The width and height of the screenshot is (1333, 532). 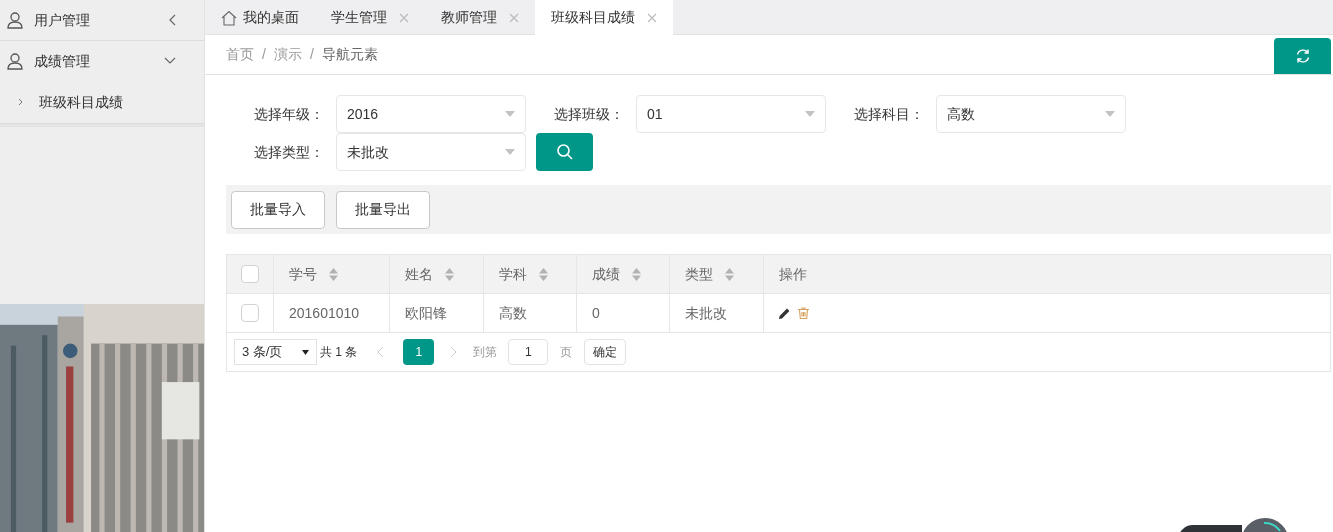 What do you see at coordinates (1031, 114) in the screenshot?
I see `select-field: 高数` at bounding box center [1031, 114].